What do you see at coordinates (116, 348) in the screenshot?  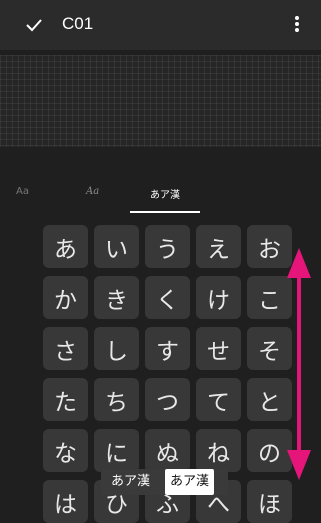 I see `key-shi: し` at bounding box center [116, 348].